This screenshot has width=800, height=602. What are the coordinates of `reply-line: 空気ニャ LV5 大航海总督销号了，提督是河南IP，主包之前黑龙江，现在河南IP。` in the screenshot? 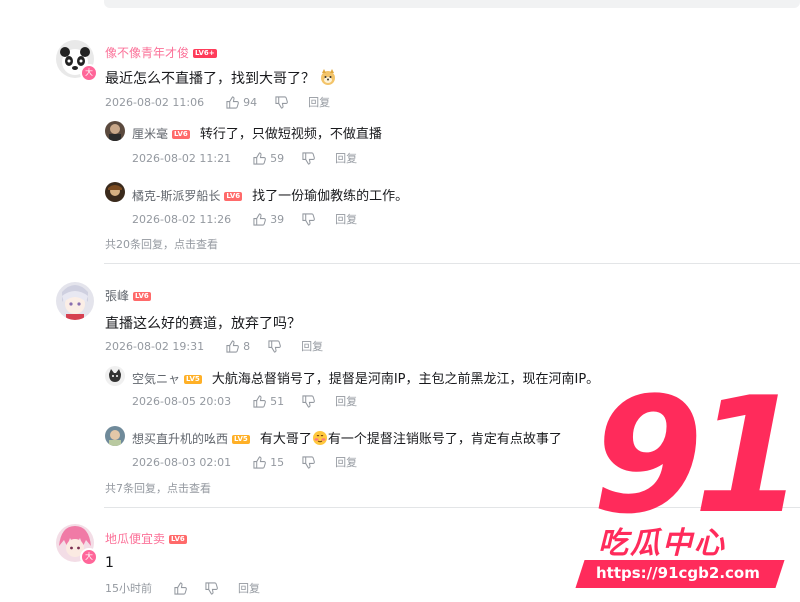 It's located at (365, 377).